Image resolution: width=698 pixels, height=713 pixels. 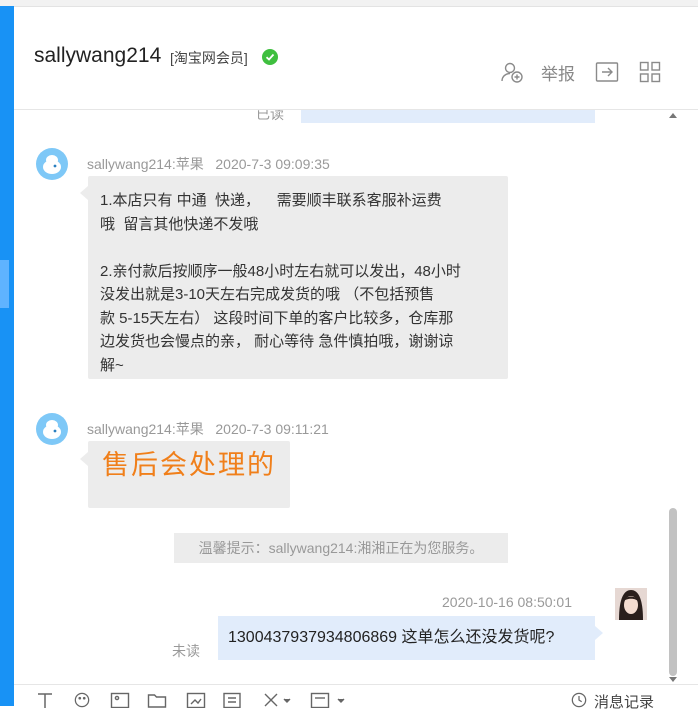 I want to click on grid-menu-icon, so click(x=650, y=74).